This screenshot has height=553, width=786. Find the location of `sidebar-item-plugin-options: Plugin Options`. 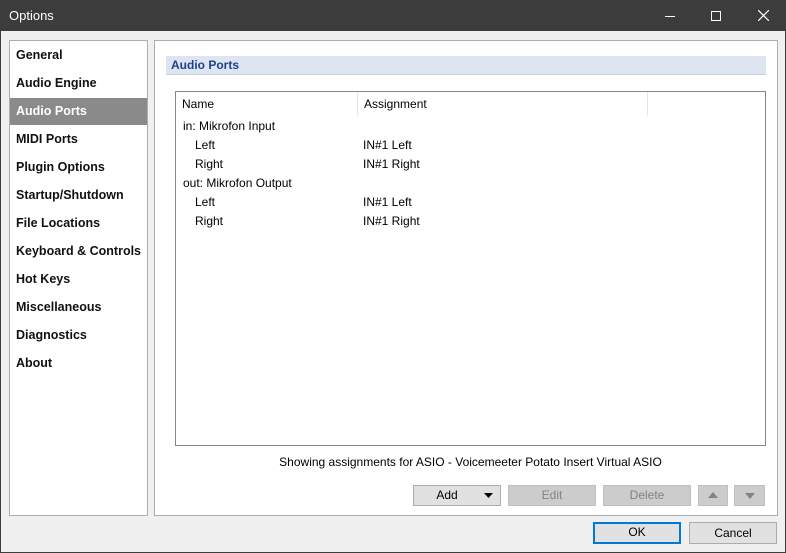

sidebar-item-plugin-options: Plugin Options is located at coordinates (78, 167).